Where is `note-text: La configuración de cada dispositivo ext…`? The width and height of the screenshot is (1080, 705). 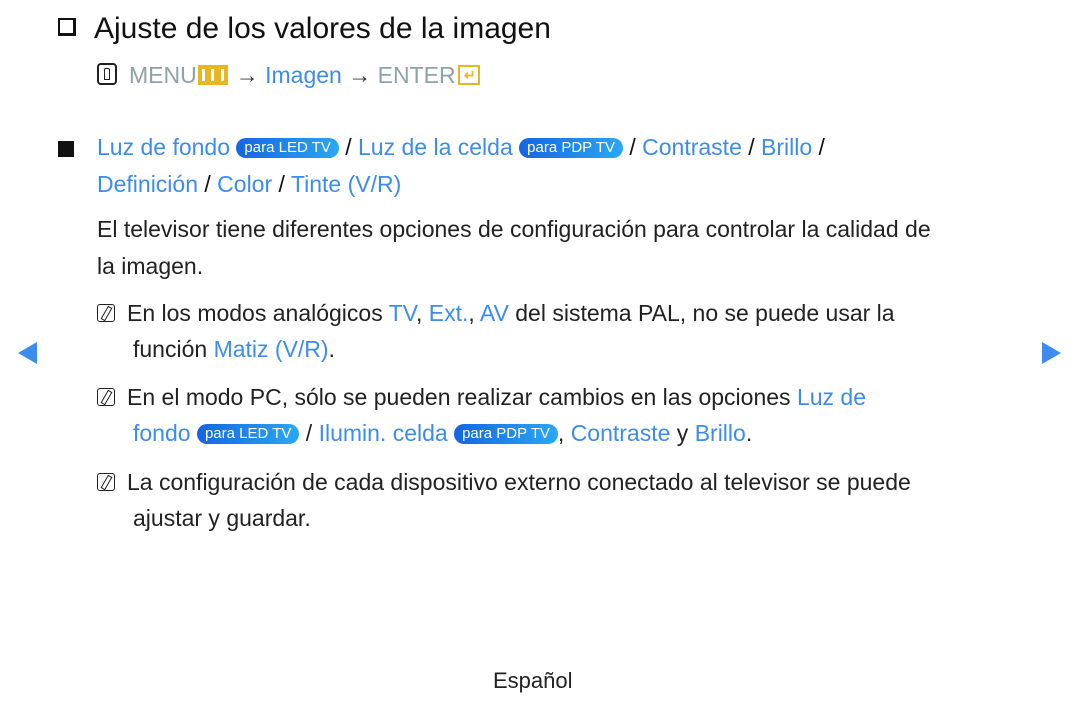 note-text: La configuración de cada dispositivo ext… is located at coordinates (519, 482).